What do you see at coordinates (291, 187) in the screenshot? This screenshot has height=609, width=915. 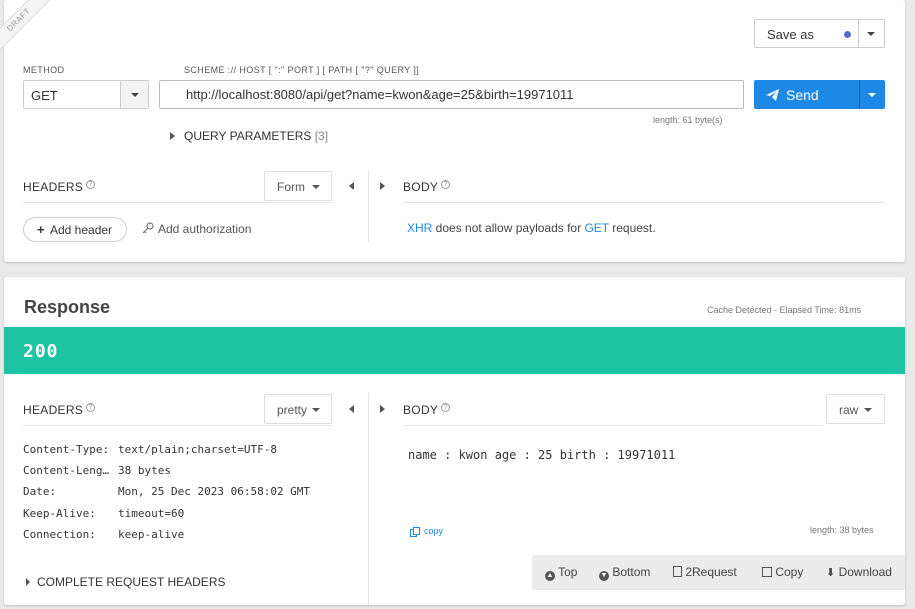 I see `headers-mode-label: Form` at bounding box center [291, 187].